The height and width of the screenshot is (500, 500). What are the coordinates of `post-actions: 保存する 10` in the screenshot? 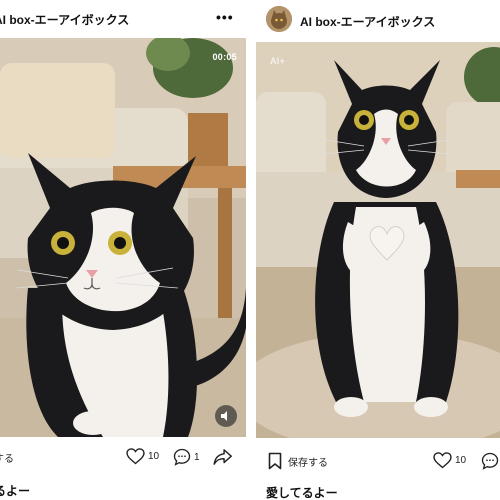 It's located at (378, 461).